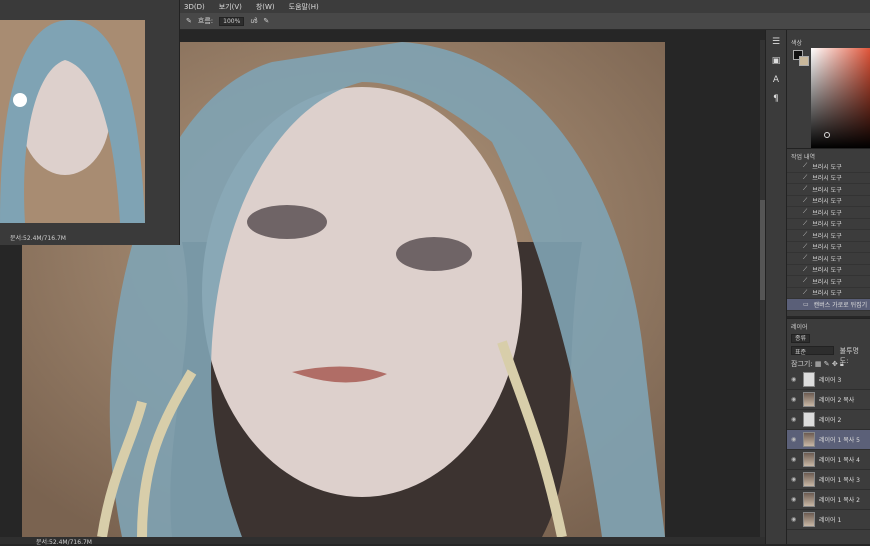  What do you see at coordinates (72, 121) in the screenshot?
I see `navigator-preview` at bounding box center [72, 121].